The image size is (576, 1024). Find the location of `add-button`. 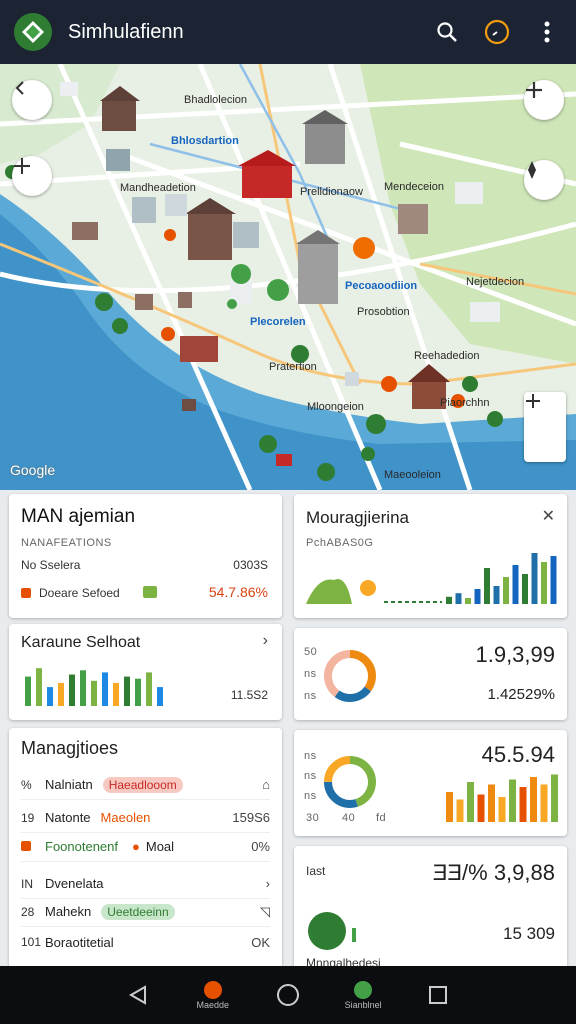

add-button is located at coordinates (544, 100).